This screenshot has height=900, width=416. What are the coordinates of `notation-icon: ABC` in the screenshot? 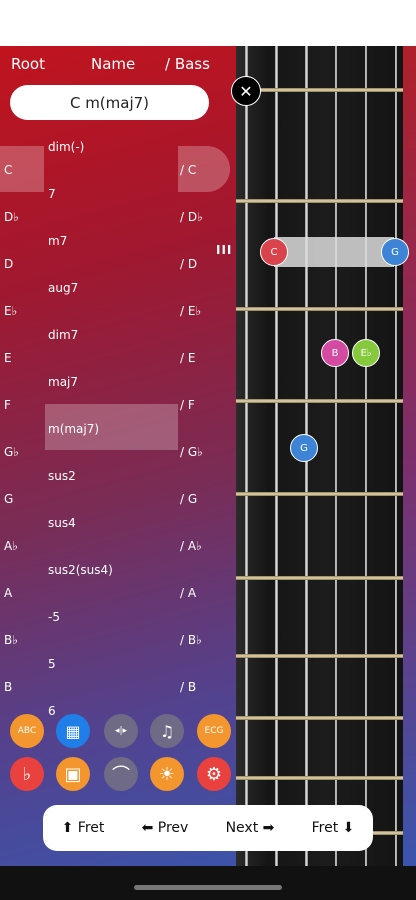 It's located at (27, 731).